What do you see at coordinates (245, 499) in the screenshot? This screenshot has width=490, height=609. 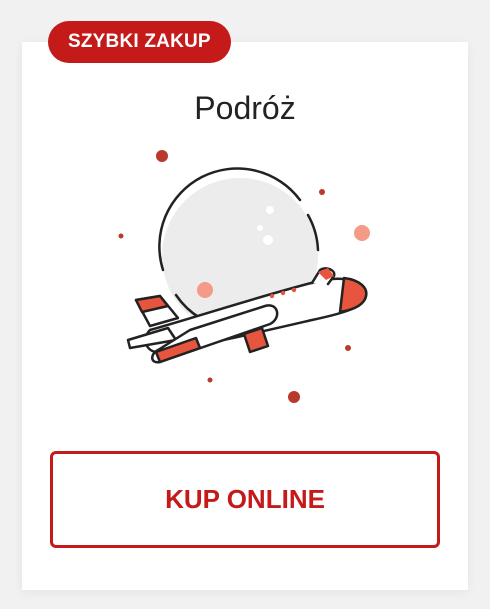 I see `buy-online-button: KUP ONLINE` at bounding box center [245, 499].